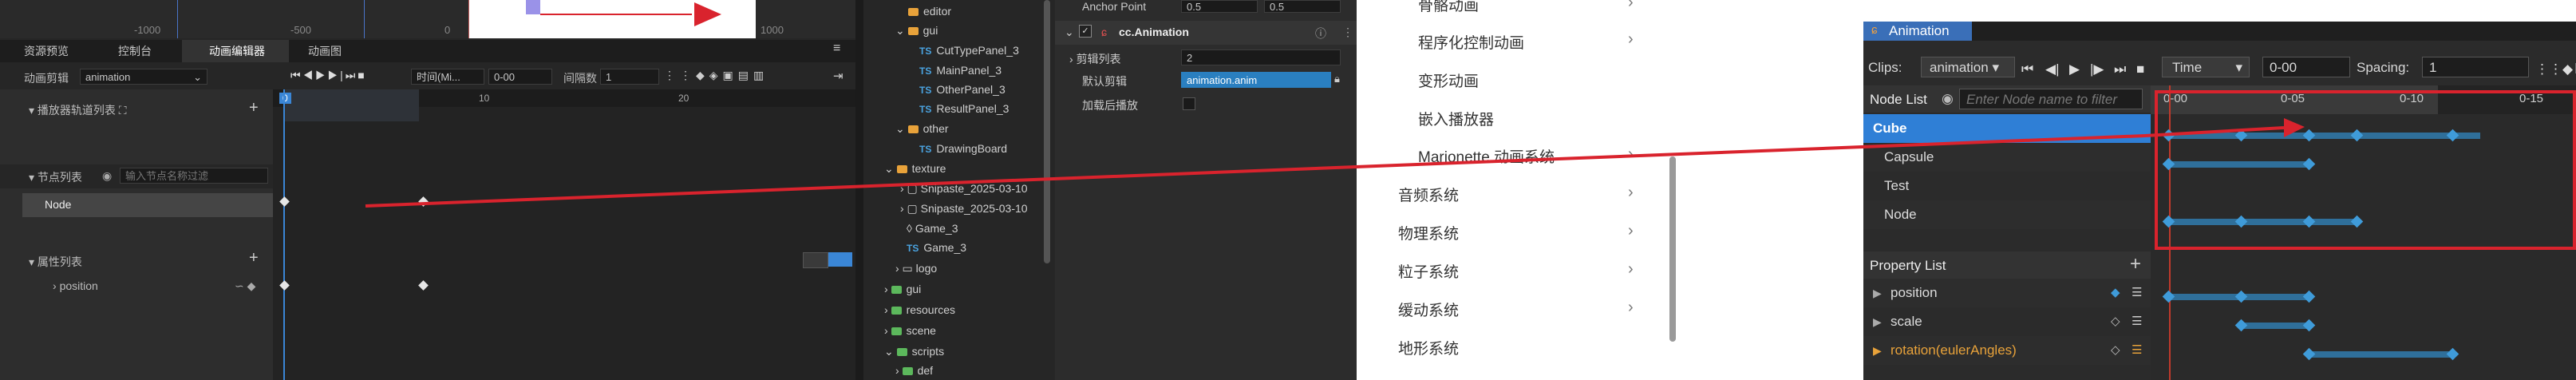 The height and width of the screenshot is (380, 2576). What do you see at coordinates (2214, 131) in the screenshot?
I see `annotation-line-end` at bounding box center [2214, 131].